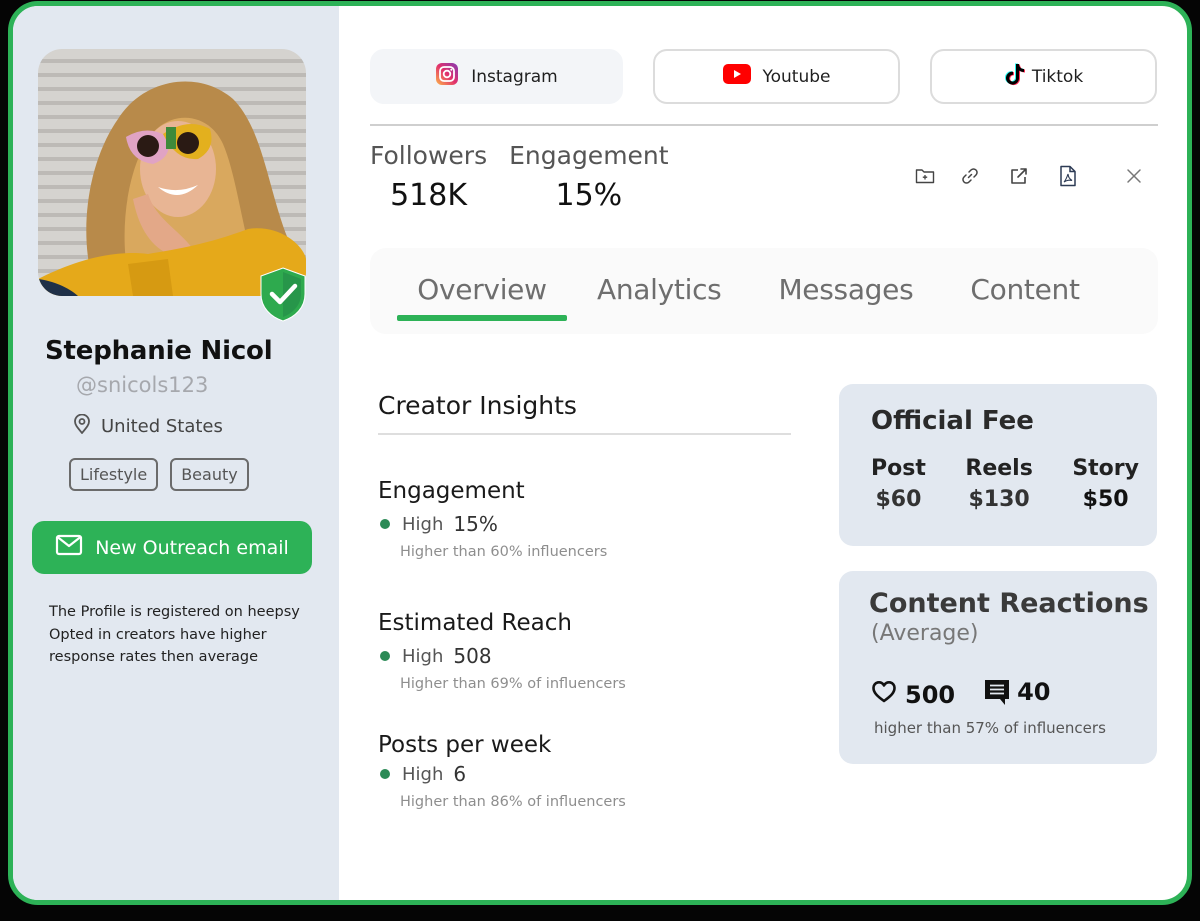 This screenshot has height=921, width=1200. I want to click on engagement-label: Engagement, so click(589, 155).